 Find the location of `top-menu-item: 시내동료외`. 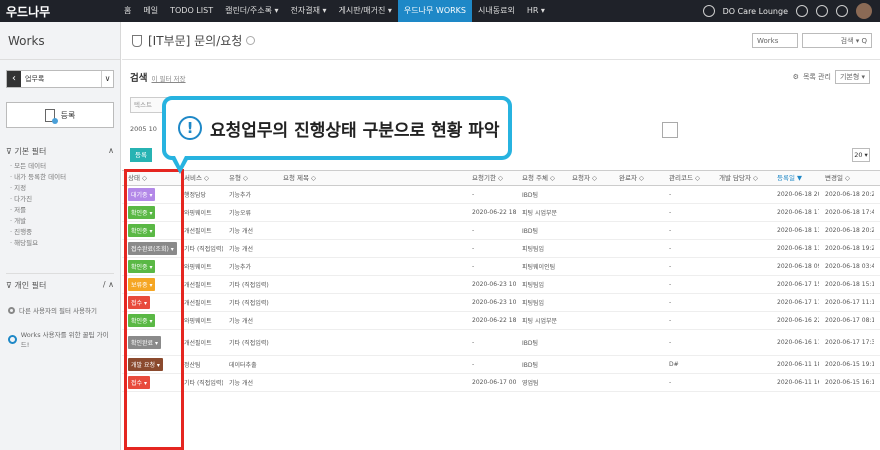

top-menu-item: 시내동료외 is located at coordinates (496, 11).